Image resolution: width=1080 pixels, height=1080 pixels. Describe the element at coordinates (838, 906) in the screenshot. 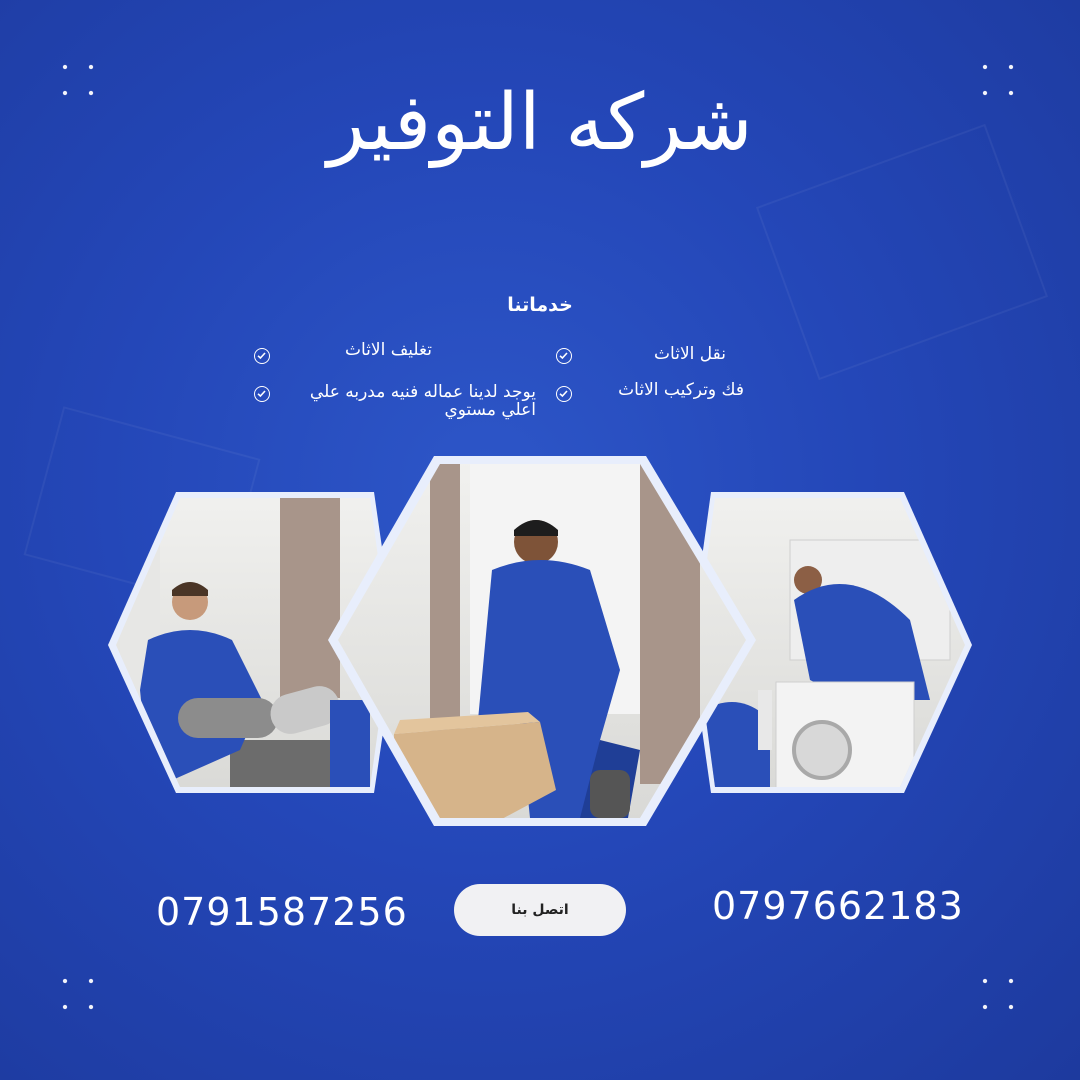

I see `phone-number-right: 0797662183` at that location.